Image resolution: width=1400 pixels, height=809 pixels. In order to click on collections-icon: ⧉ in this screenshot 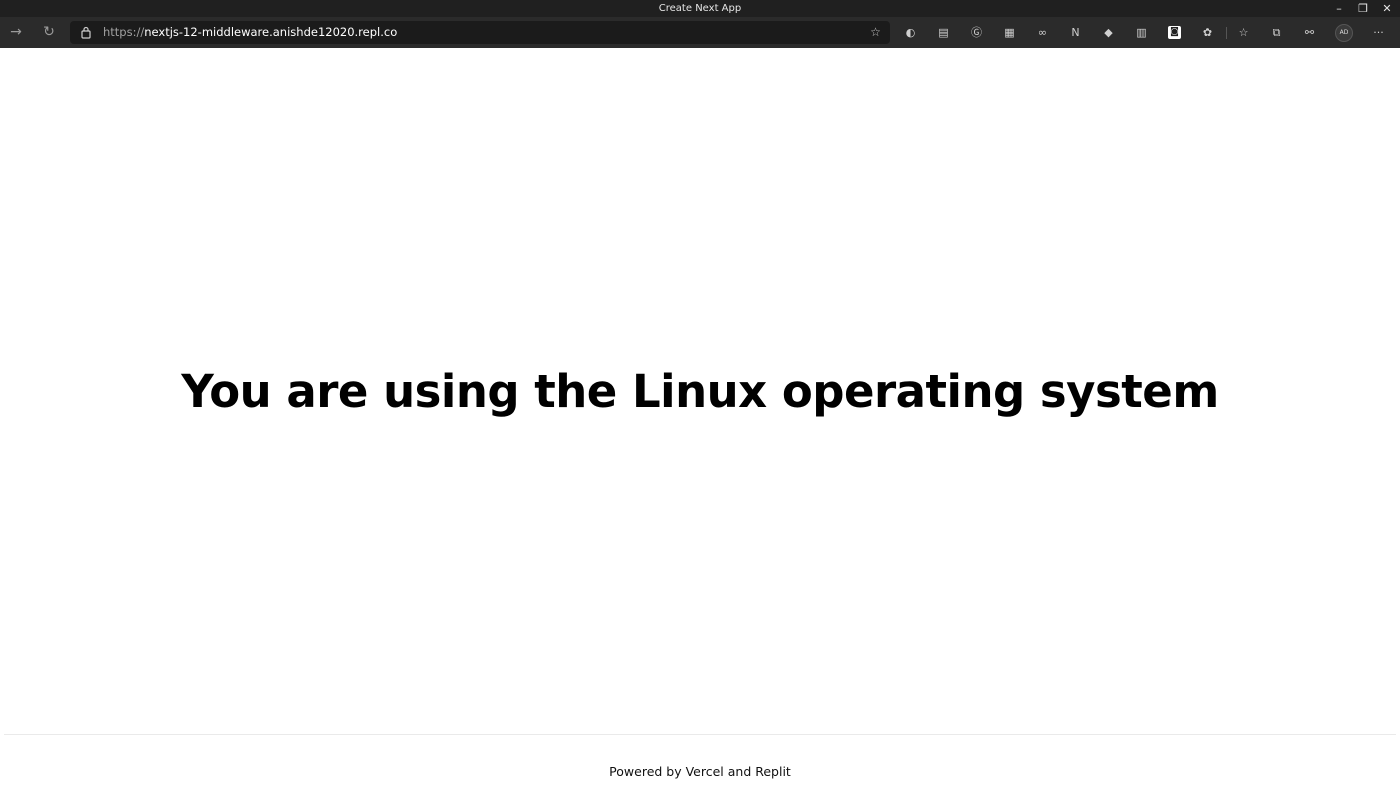, I will do `click(1276, 32)`.